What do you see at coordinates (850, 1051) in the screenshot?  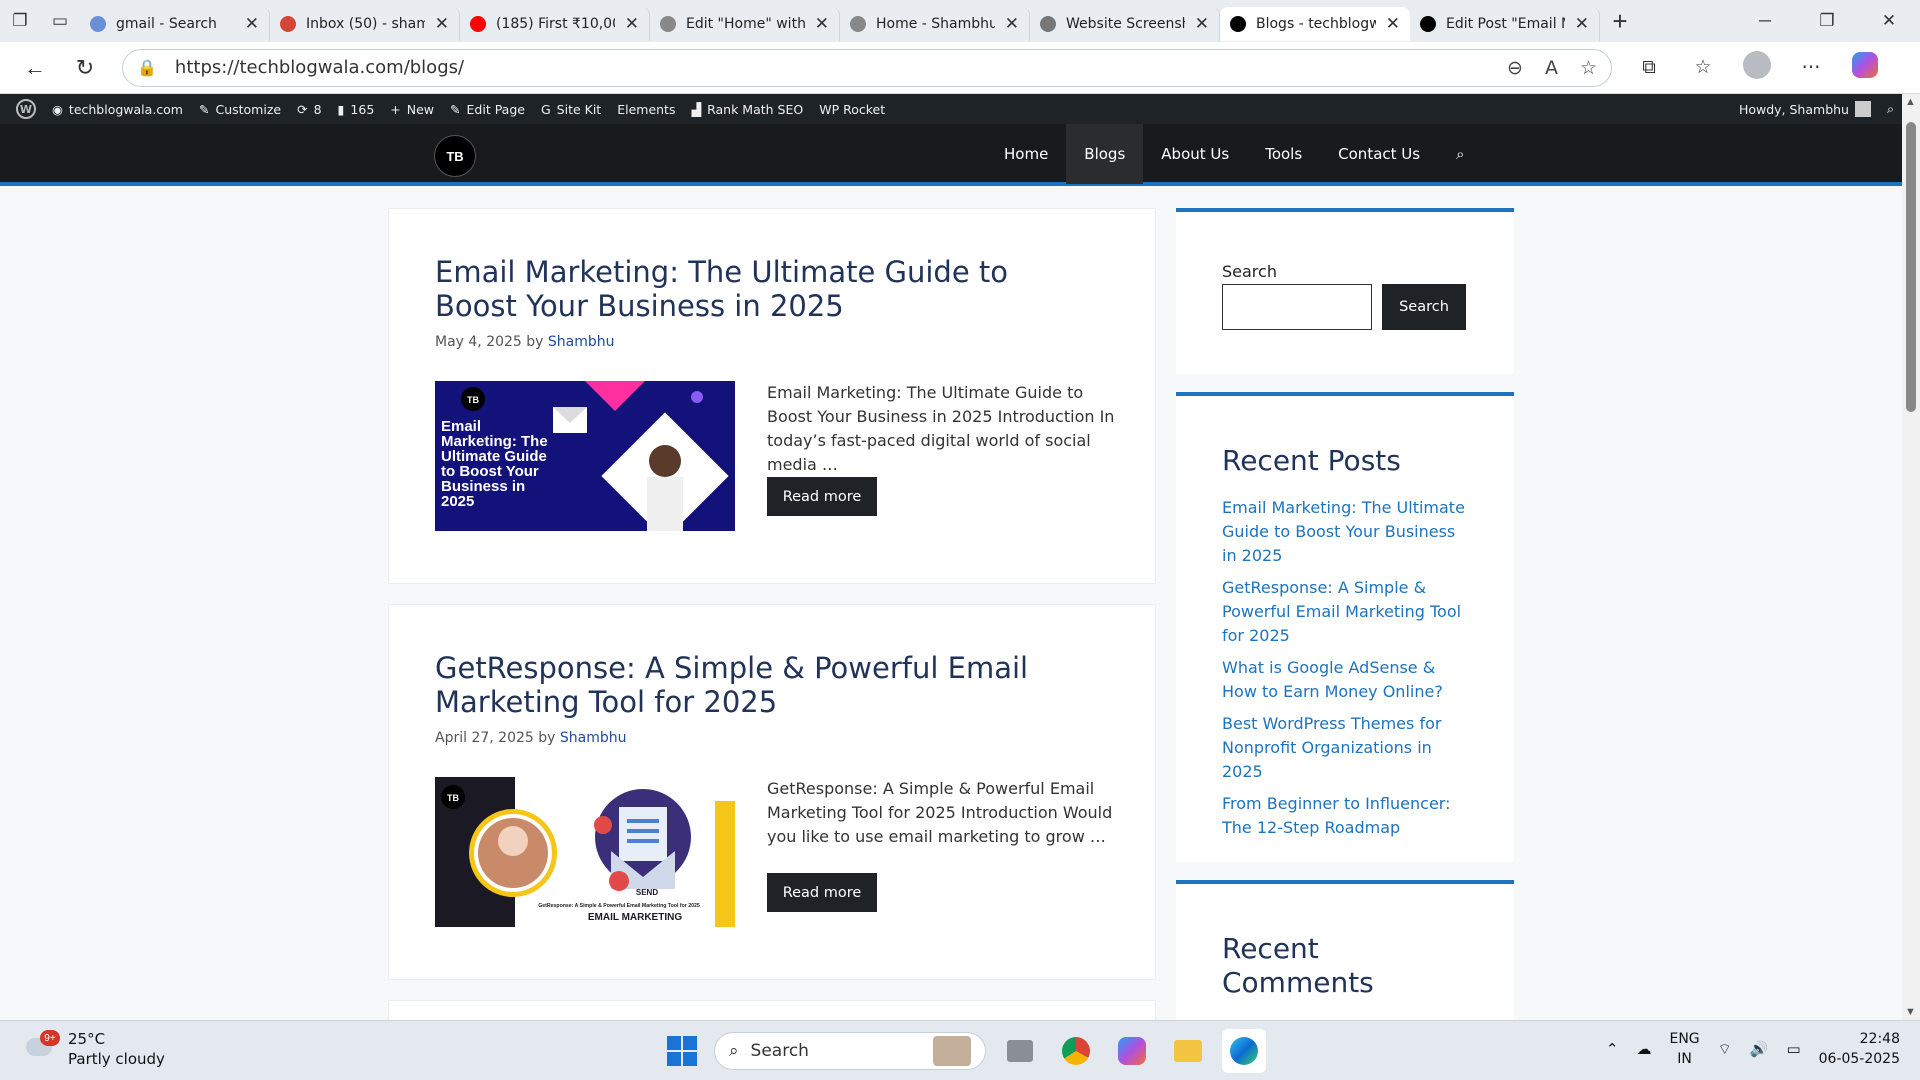 I see `taskbar-search: ⌕ Search` at bounding box center [850, 1051].